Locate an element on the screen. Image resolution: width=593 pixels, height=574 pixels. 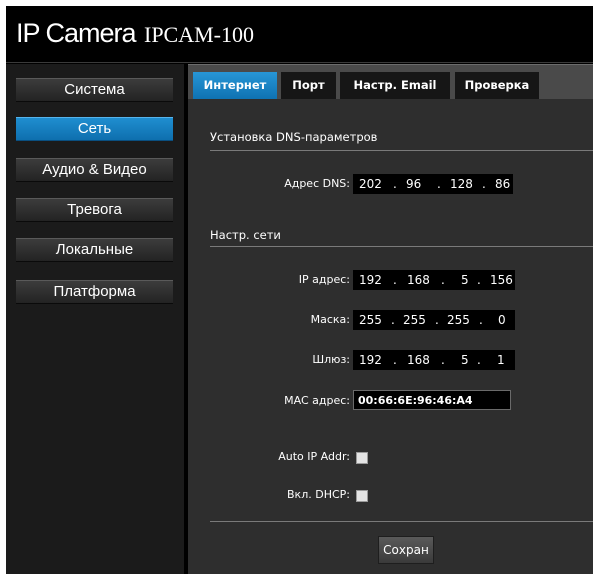
ip-octet-4: 156 is located at coordinates (501, 280).